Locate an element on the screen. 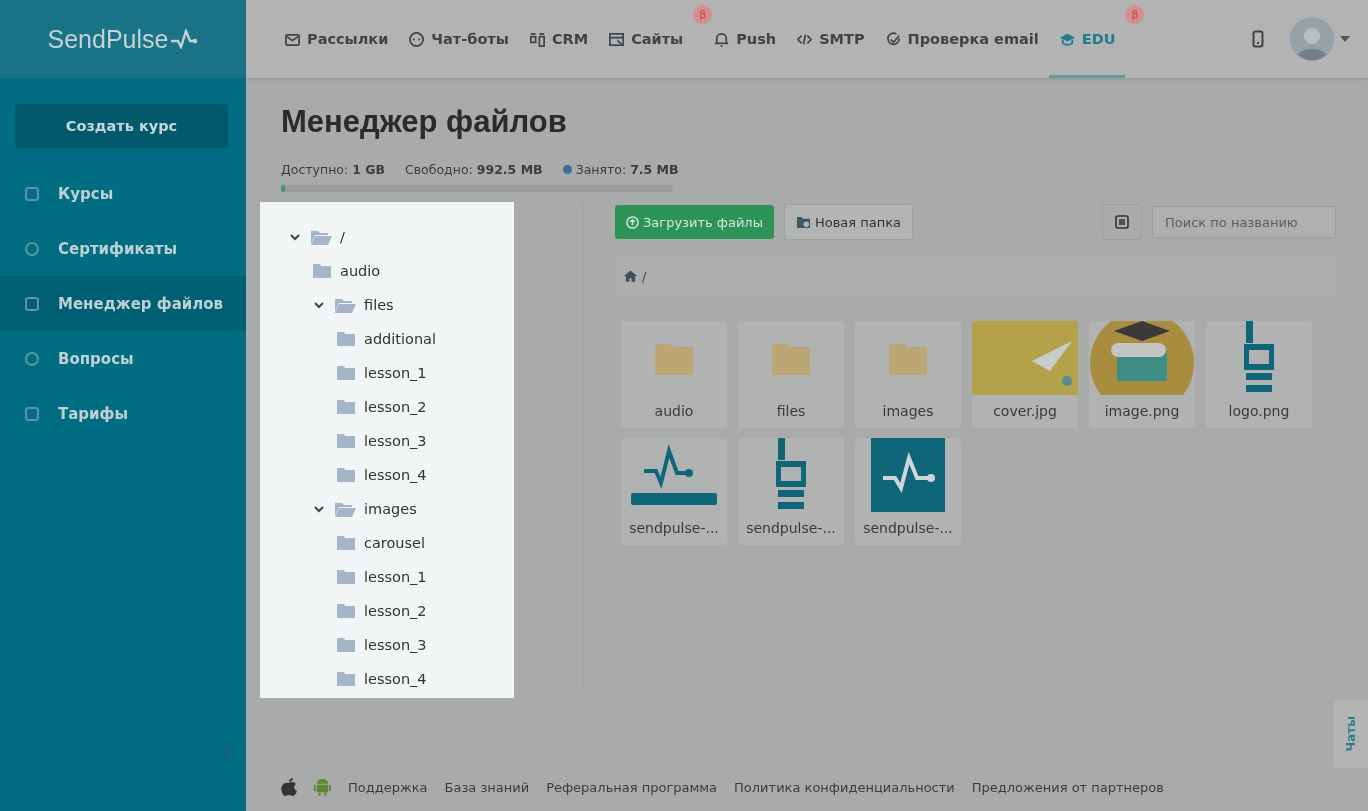 The image size is (1368, 811). file-name: files is located at coordinates (791, 411).